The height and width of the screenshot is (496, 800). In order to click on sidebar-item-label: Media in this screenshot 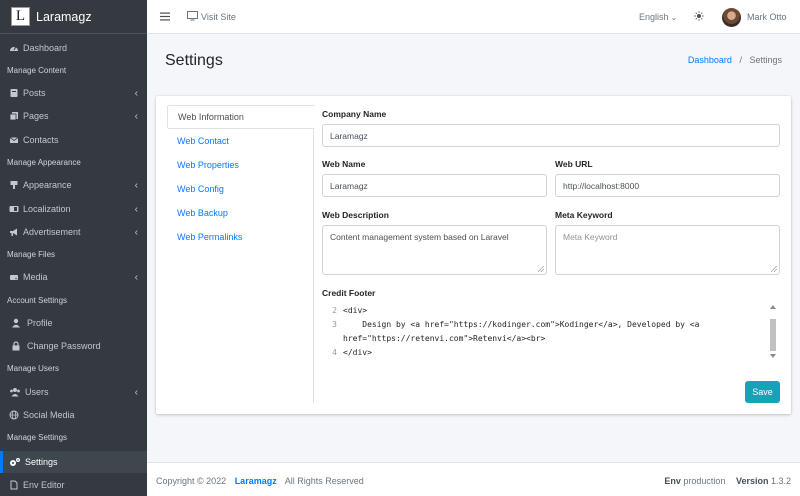, I will do `click(35, 277)`.